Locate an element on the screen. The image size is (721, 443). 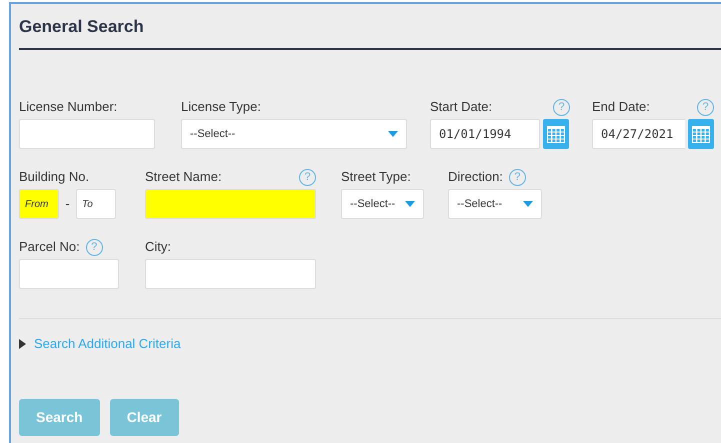
field-label: License Number: is located at coordinates (68, 107).